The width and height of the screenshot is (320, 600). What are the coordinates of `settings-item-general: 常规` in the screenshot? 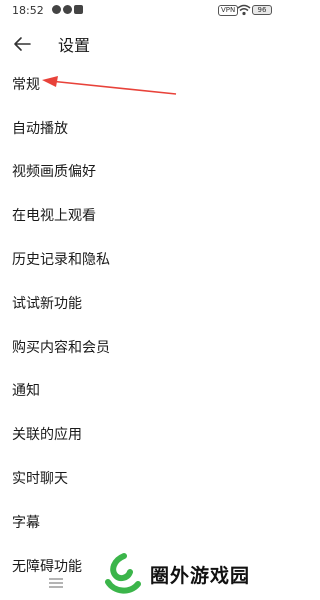 It's located at (142, 84).